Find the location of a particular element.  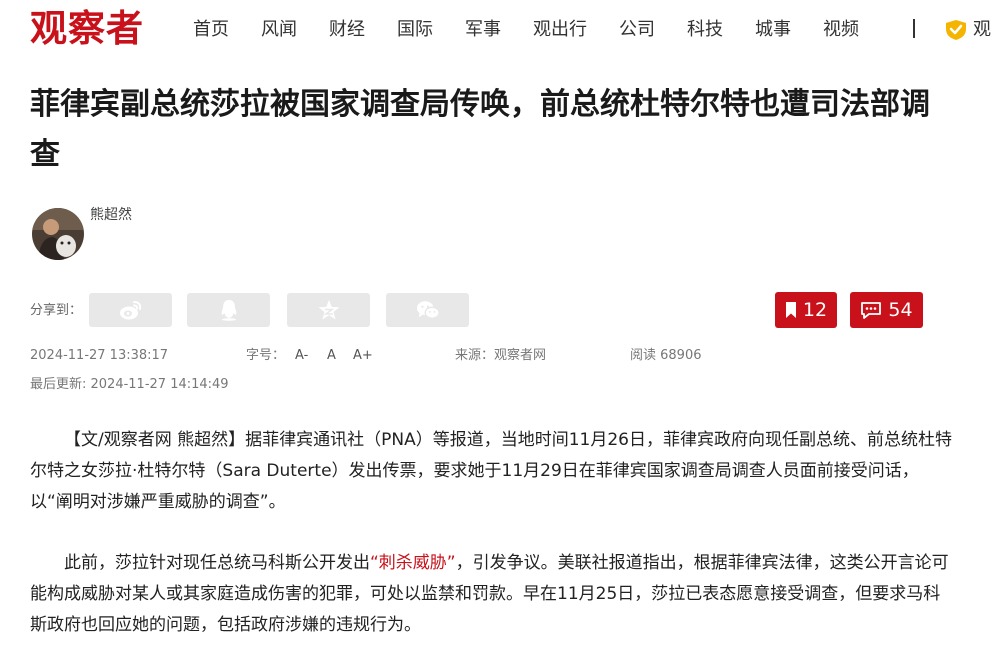

font-size-increase-button: A+ is located at coordinates (363, 356).